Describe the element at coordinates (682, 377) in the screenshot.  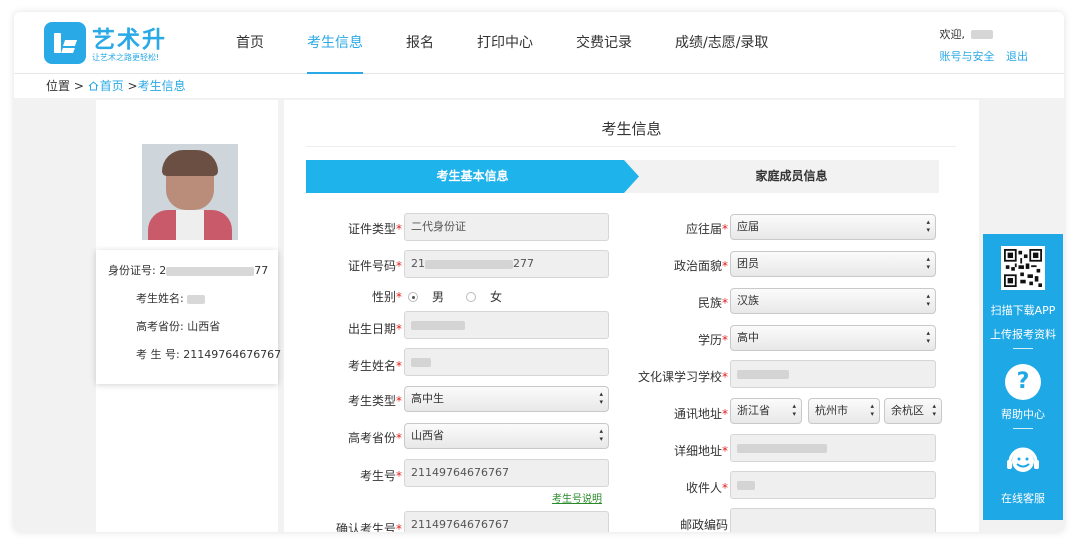
I see `school-label: 文化课学习学校*` at that location.